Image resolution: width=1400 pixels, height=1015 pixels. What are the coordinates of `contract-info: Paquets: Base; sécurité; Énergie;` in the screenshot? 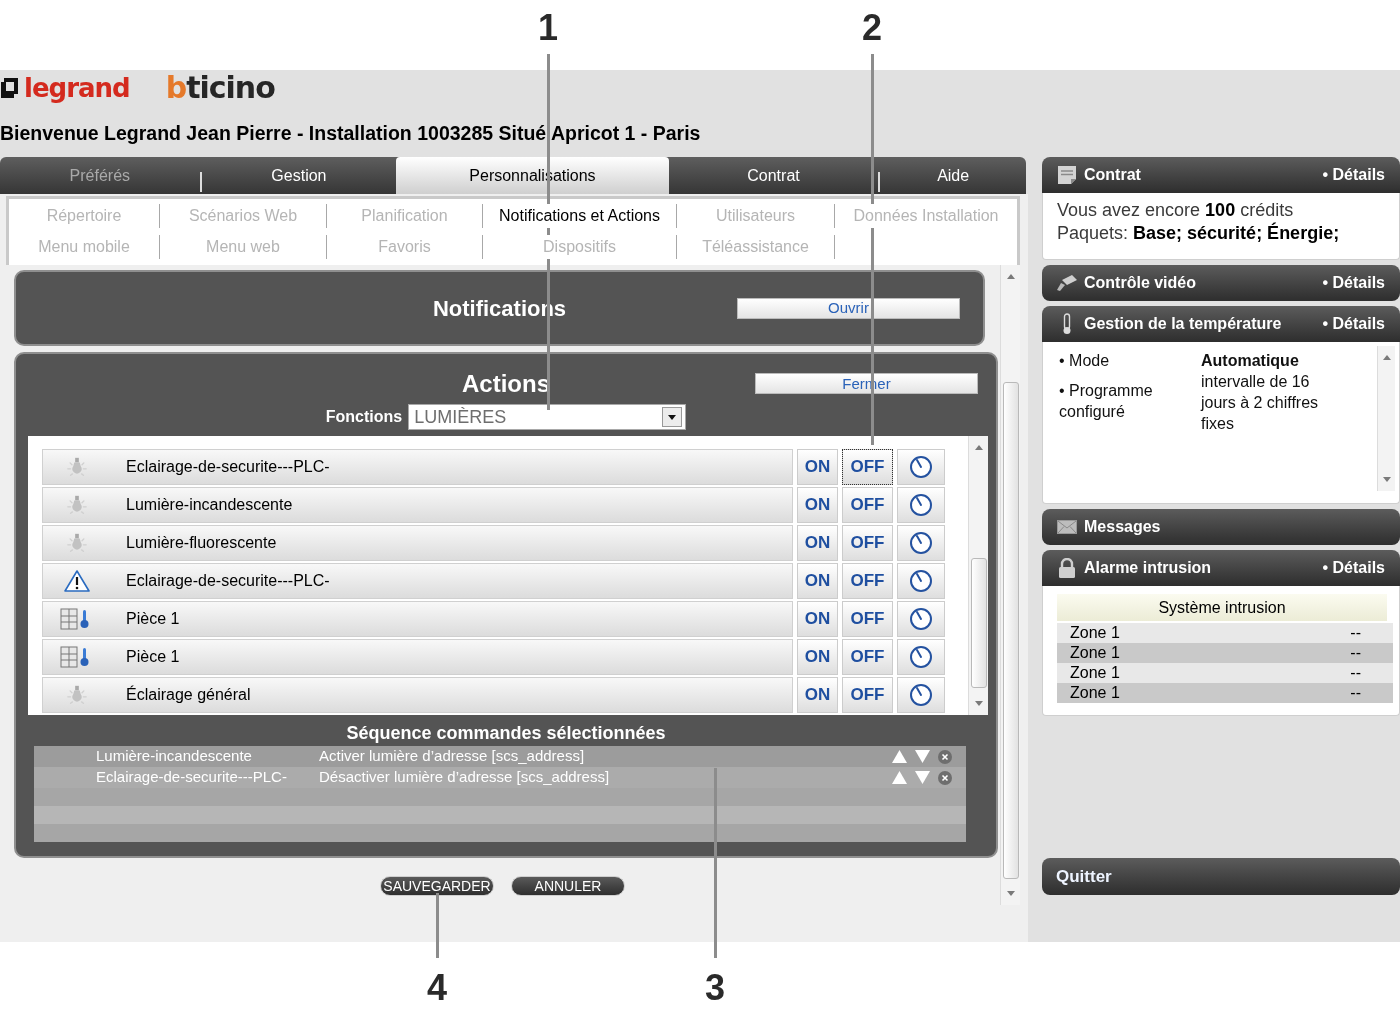 It's located at (1199, 233).